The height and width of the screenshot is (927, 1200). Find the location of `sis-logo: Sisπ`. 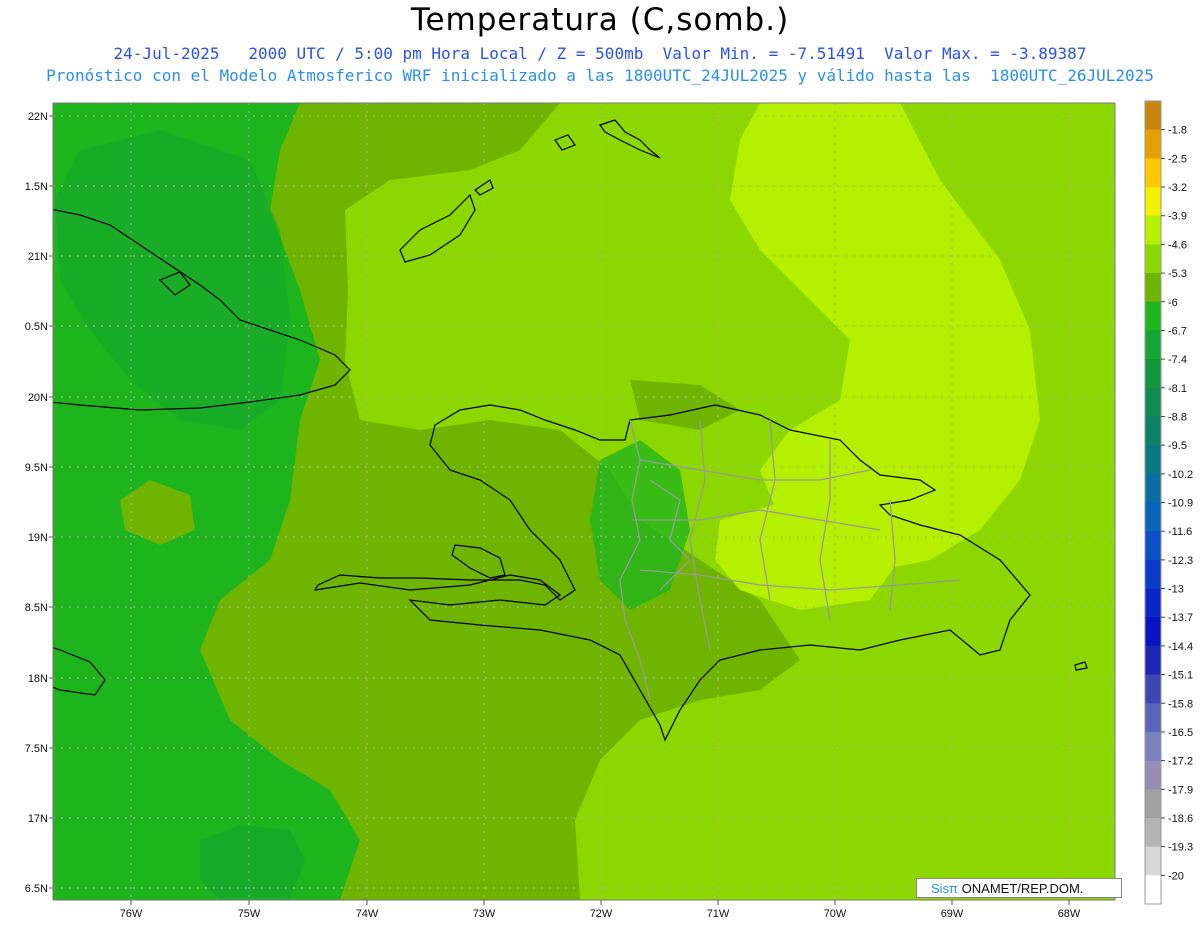

sis-logo: Sisπ is located at coordinates (945, 888).